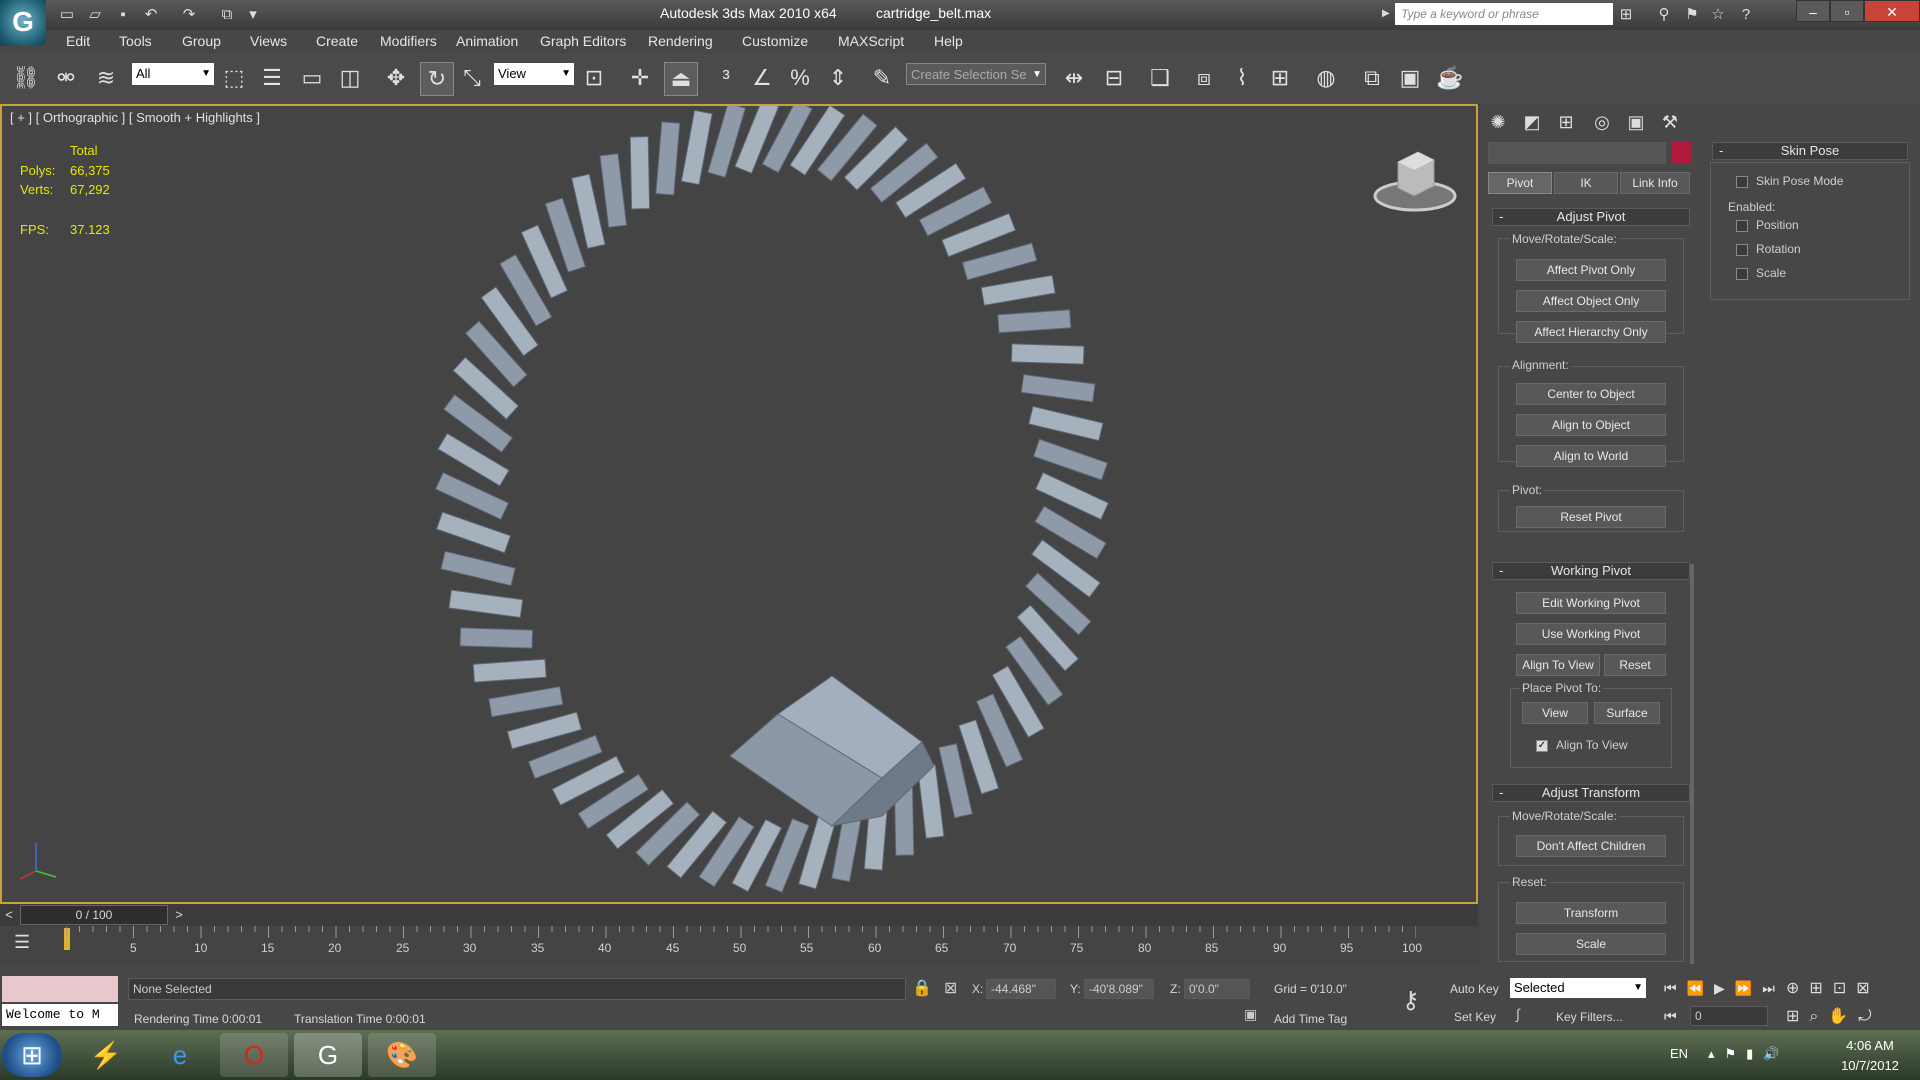  What do you see at coordinates (1833, 988) in the screenshot?
I see `viewport-navigation-controls: ⊕⊞⊡⊠` at bounding box center [1833, 988].